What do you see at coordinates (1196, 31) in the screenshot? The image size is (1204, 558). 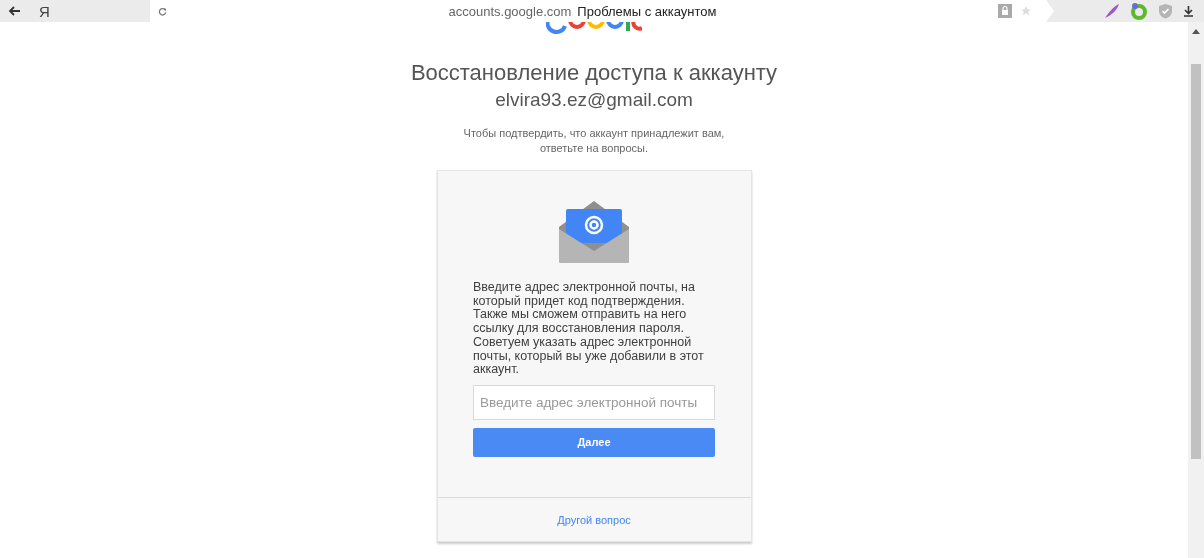 I see `scroll-up-icon` at bounding box center [1196, 31].